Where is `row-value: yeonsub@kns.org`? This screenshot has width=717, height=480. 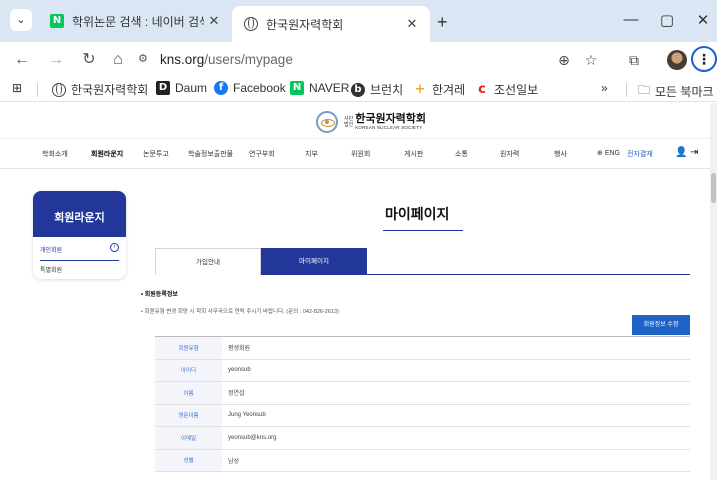
row-value: yeonsub@kns.org is located at coordinates (252, 437).